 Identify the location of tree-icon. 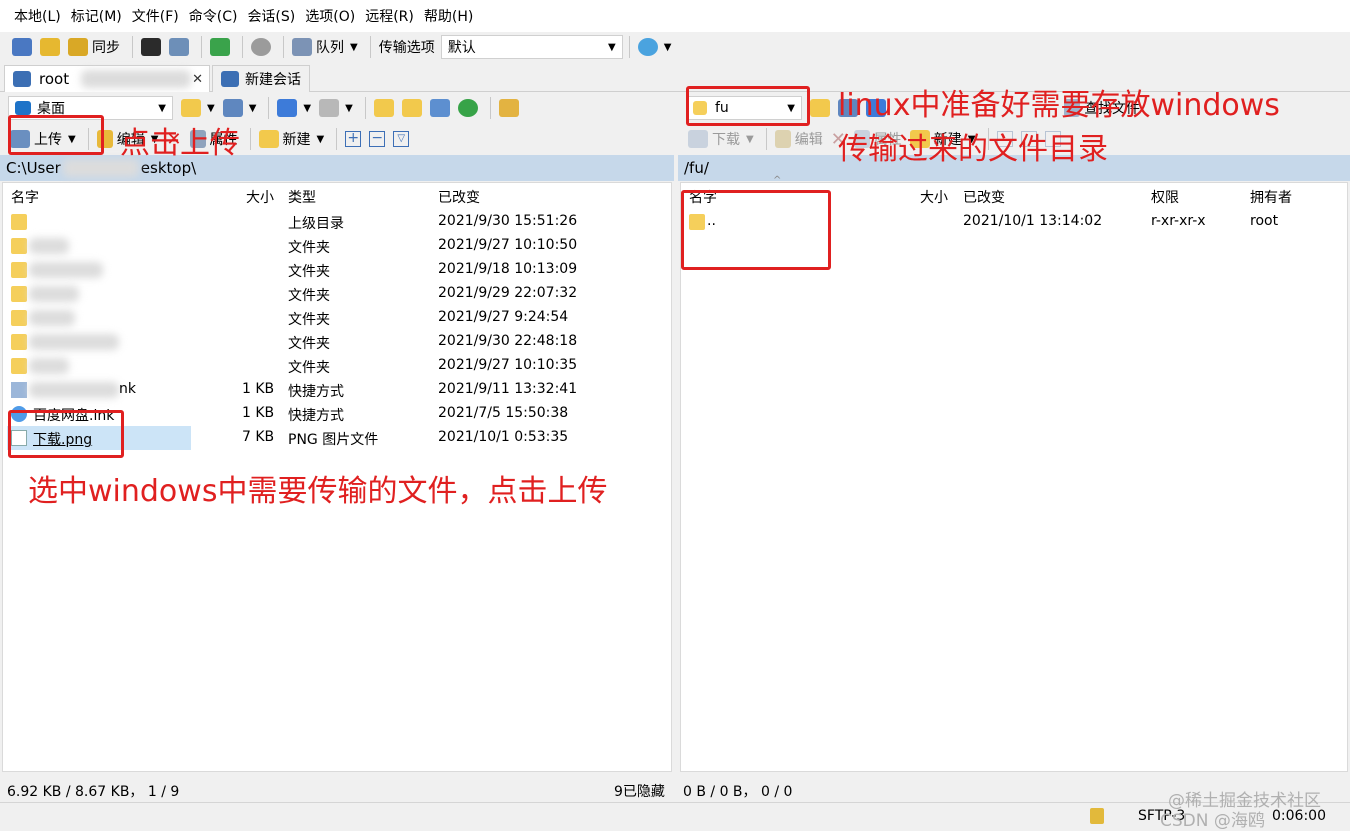
(508, 108).